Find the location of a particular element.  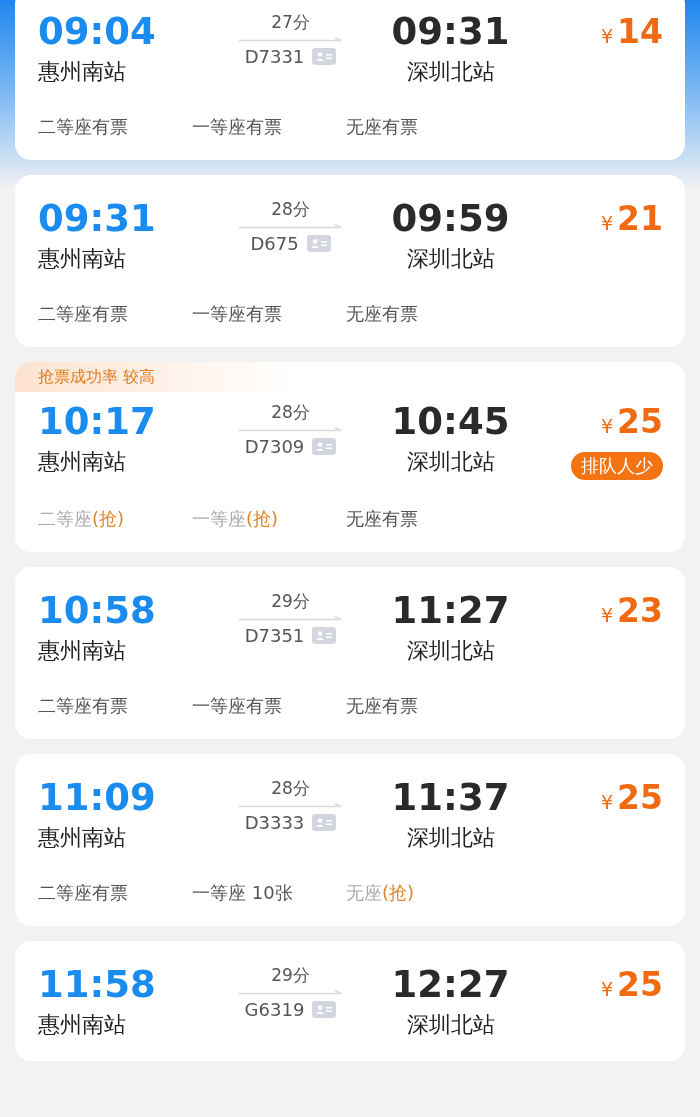

train-number: D7331 is located at coordinates (274, 56).